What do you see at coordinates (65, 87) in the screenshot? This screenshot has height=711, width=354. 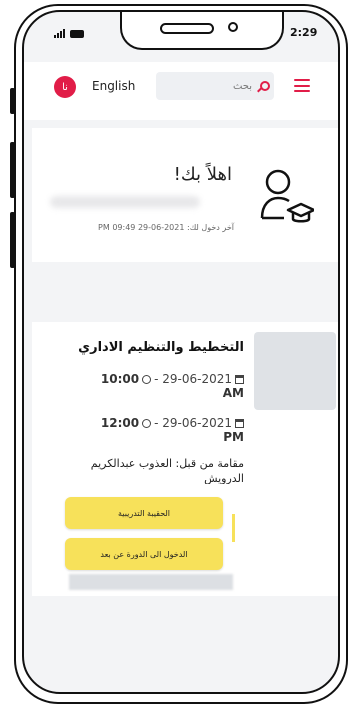 I see `avatar: نا` at bounding box center [65, 87].